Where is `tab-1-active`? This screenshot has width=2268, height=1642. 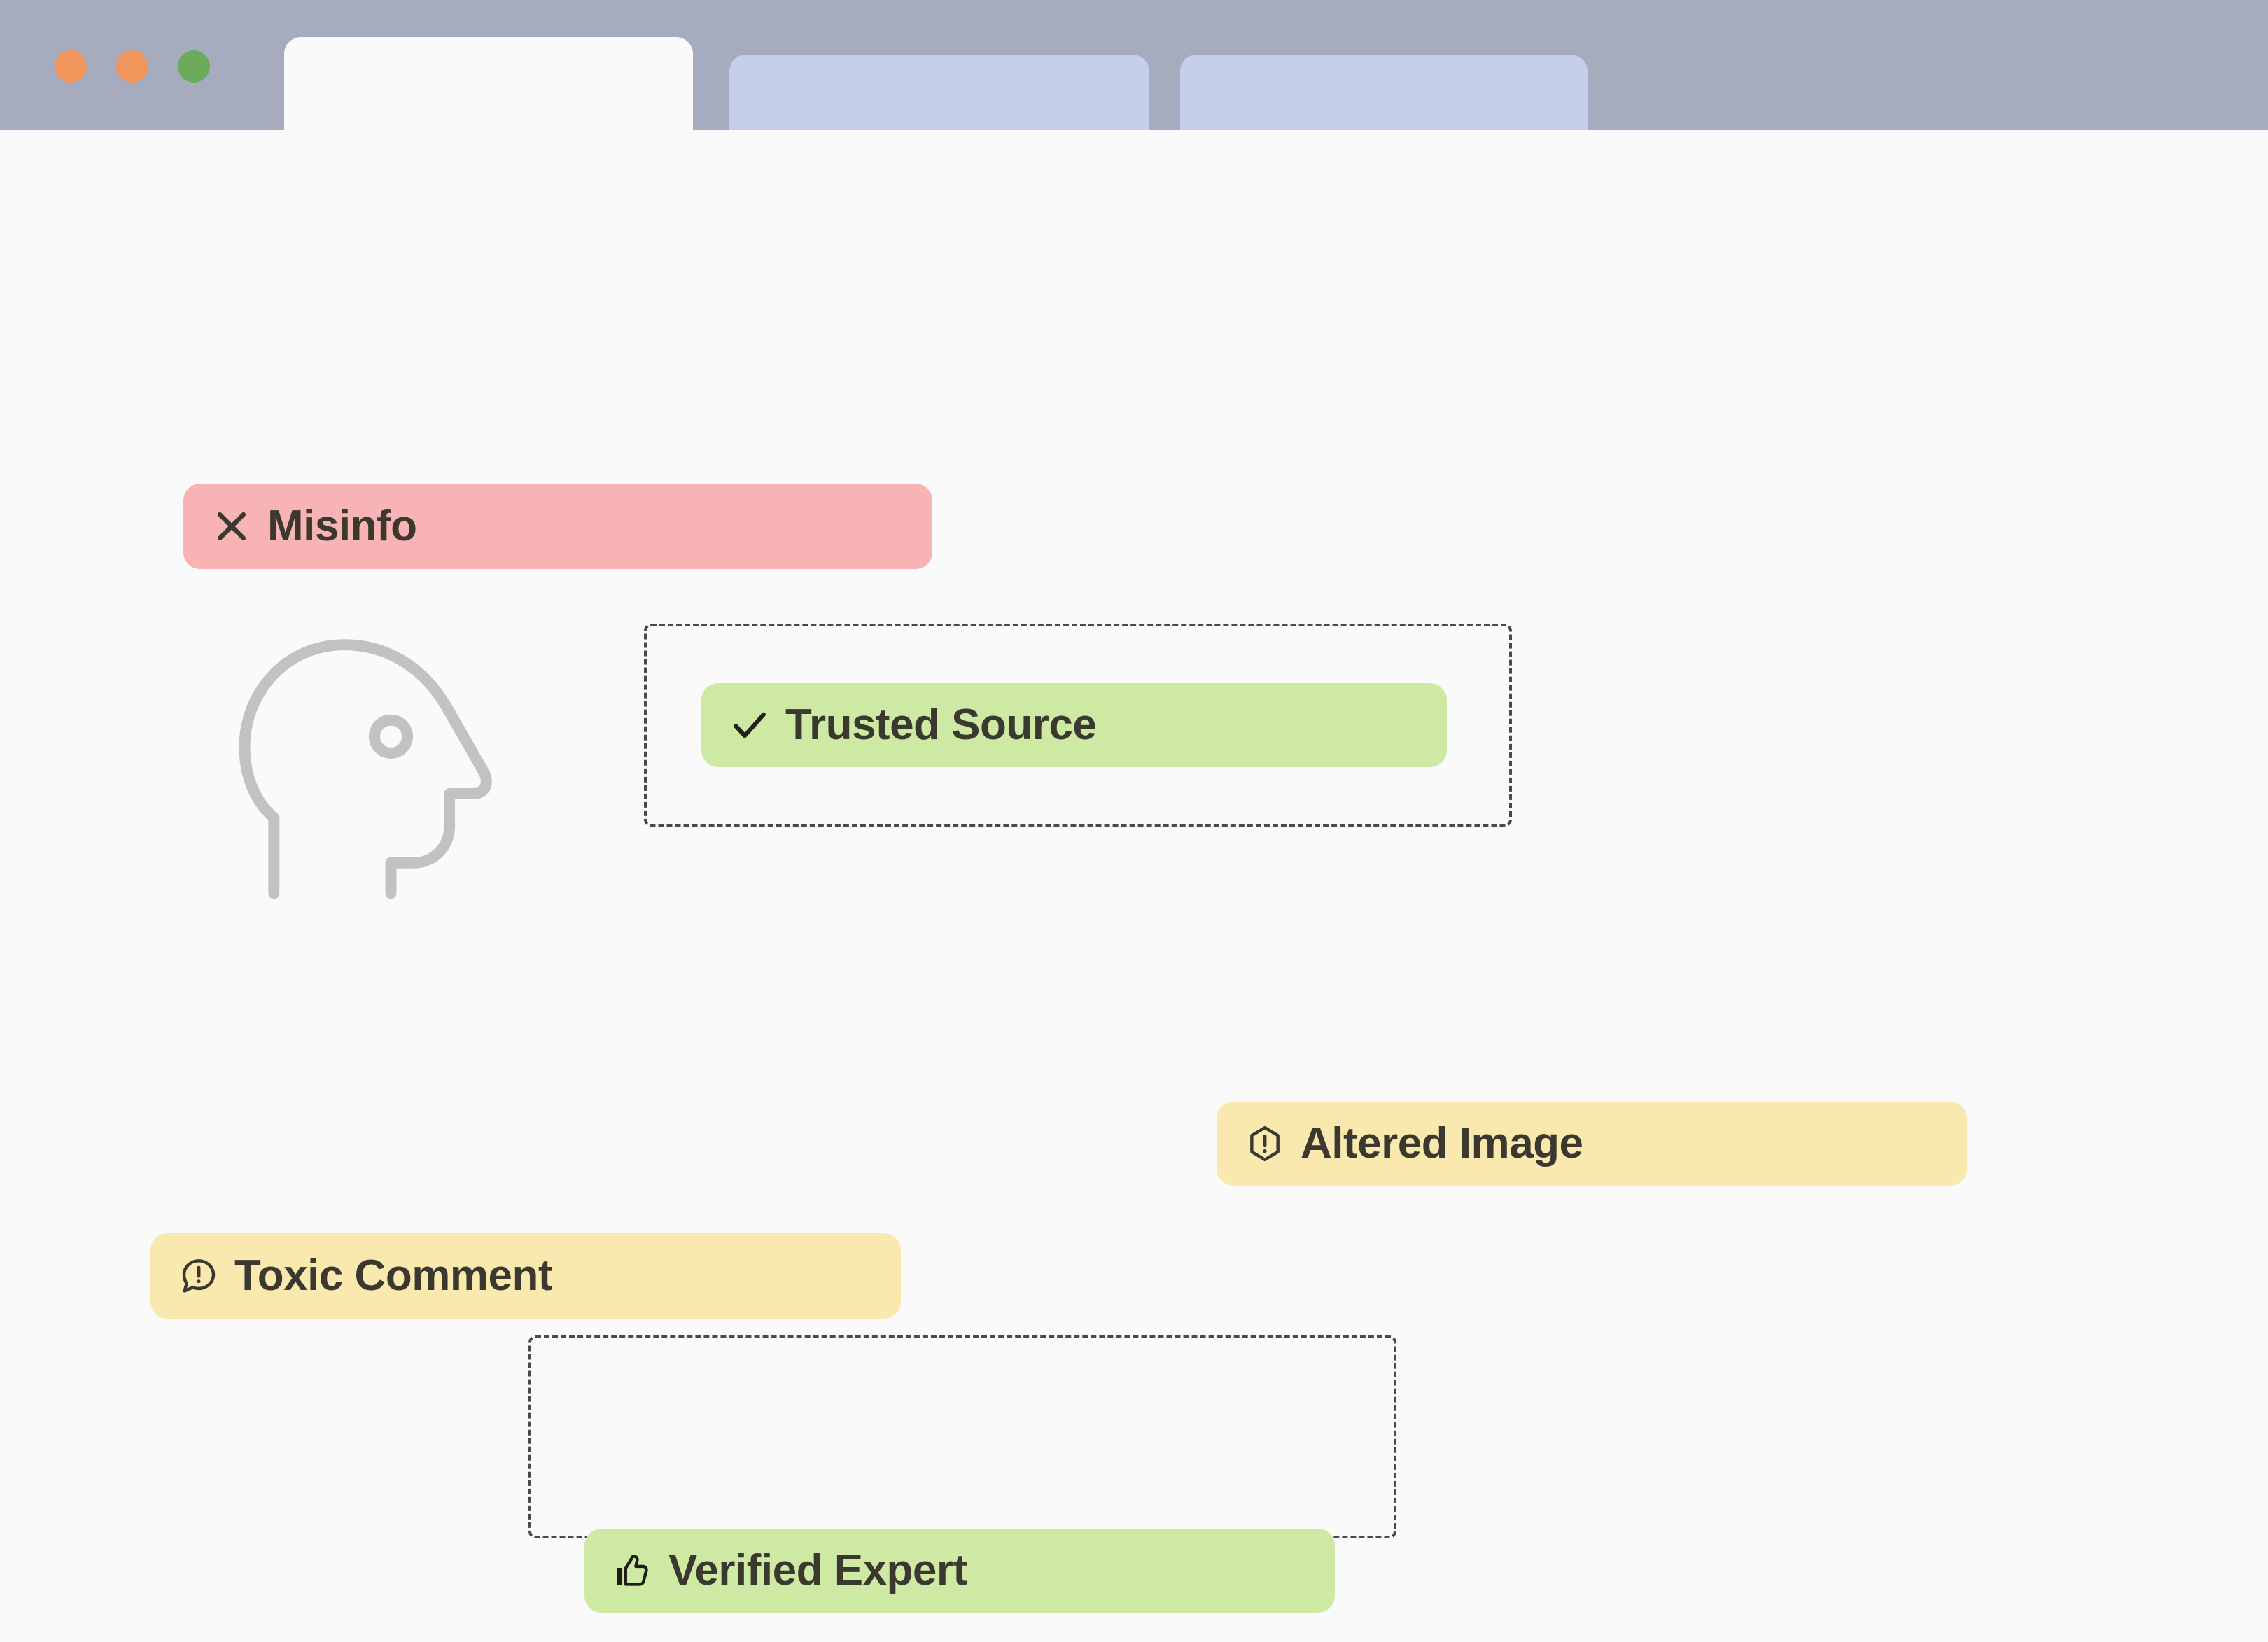 tab-1-active is located at coordinates (488, 83).